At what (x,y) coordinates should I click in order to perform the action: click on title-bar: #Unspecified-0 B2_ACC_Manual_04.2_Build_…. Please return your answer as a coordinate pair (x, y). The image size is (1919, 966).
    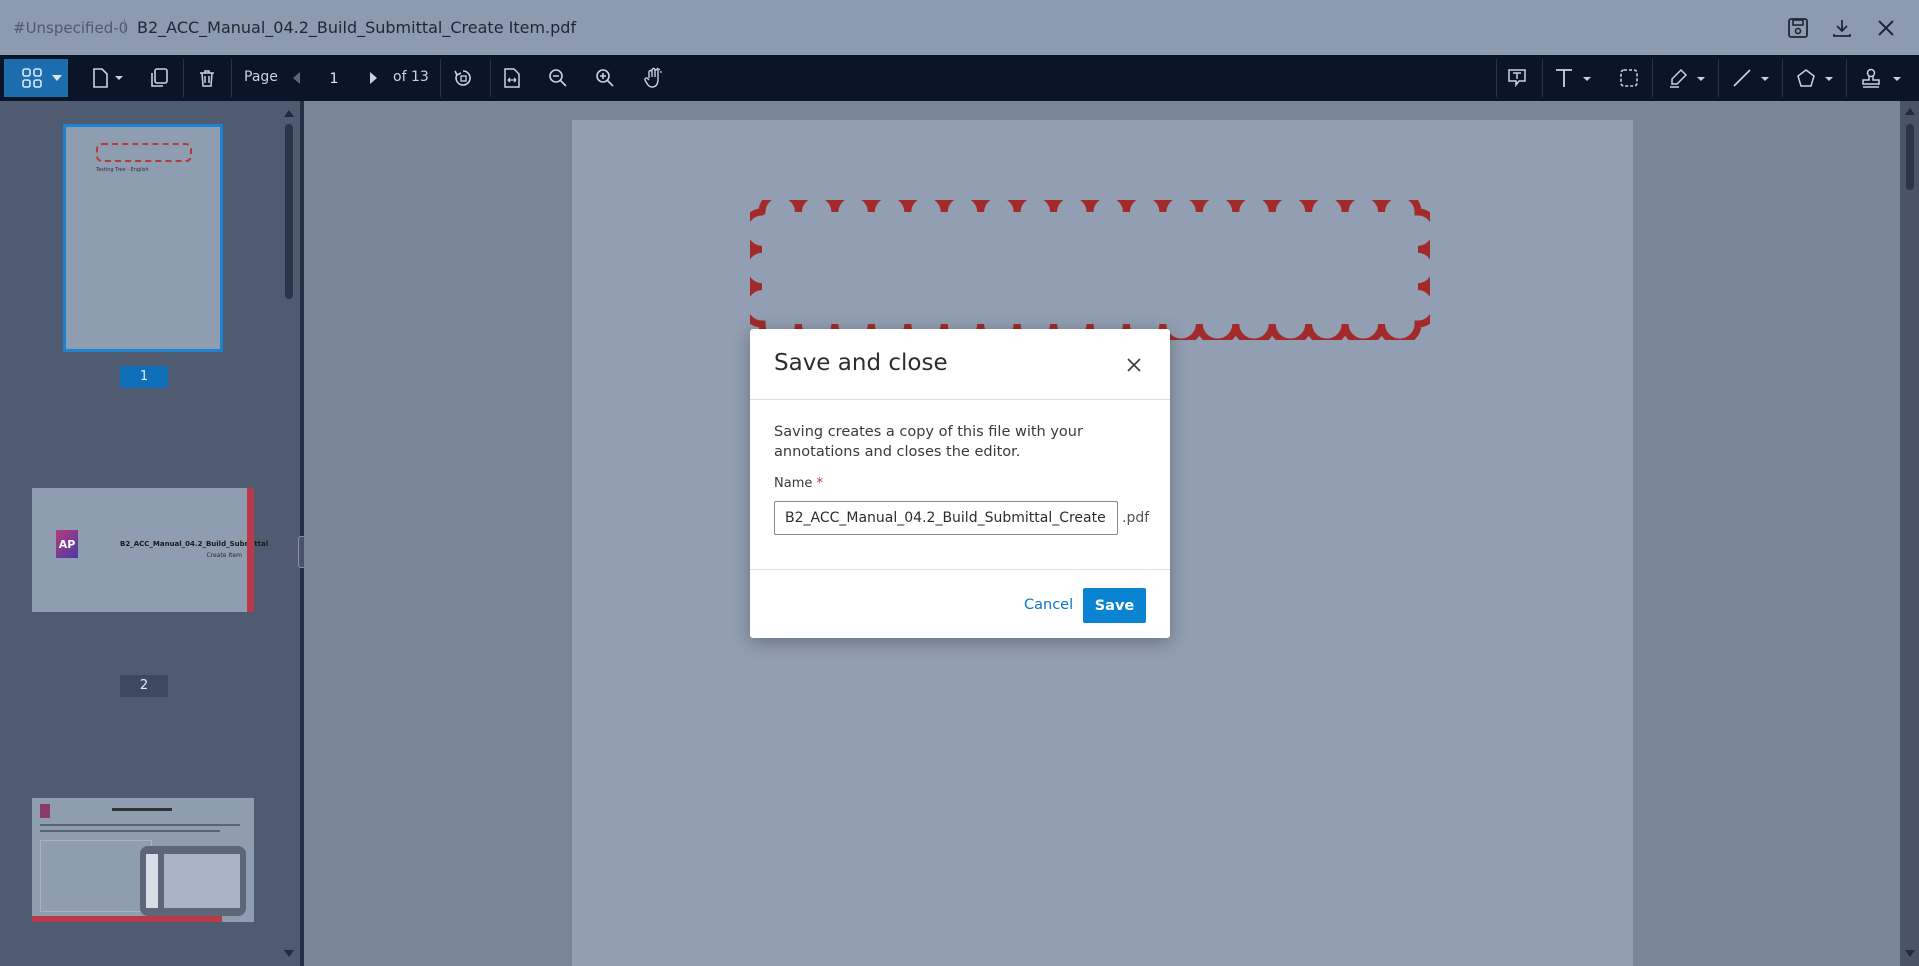
    Looking at the image, I should click on (959, 27).